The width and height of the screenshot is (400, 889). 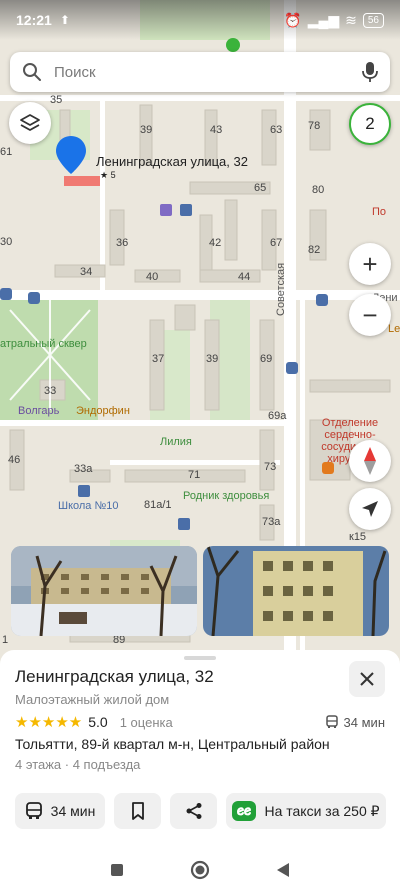 I want to click on taxi-button: На такси за 250 ₽, so click(x=306, y=811).